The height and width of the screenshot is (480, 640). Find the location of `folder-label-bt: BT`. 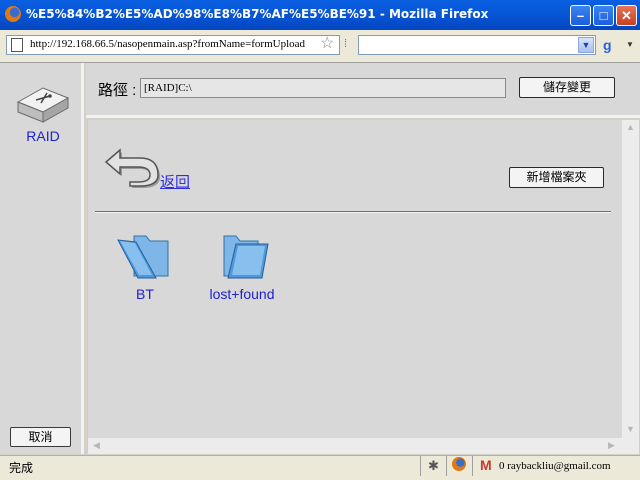

folder-label-bt: BT is located at coordinates (145, 294).